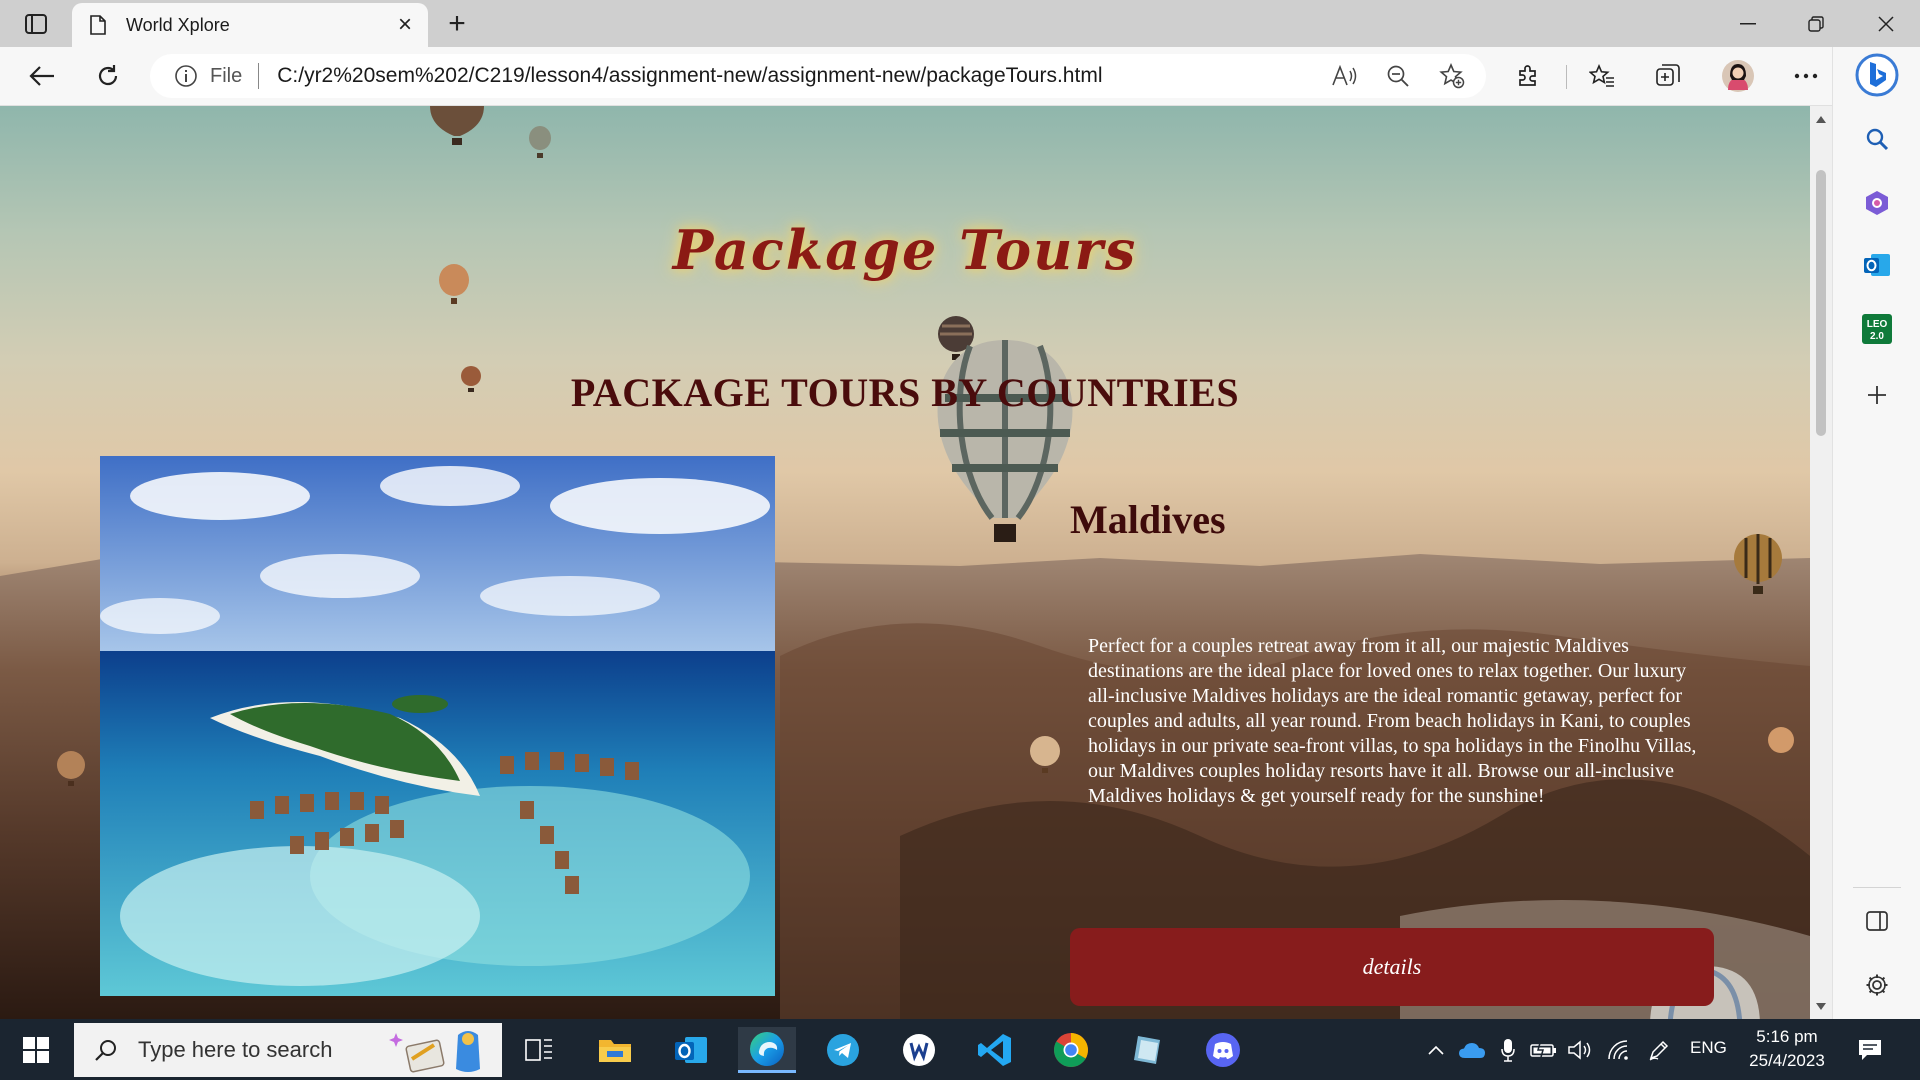  I want to click on scroll-thumb, so click(1821, 303).